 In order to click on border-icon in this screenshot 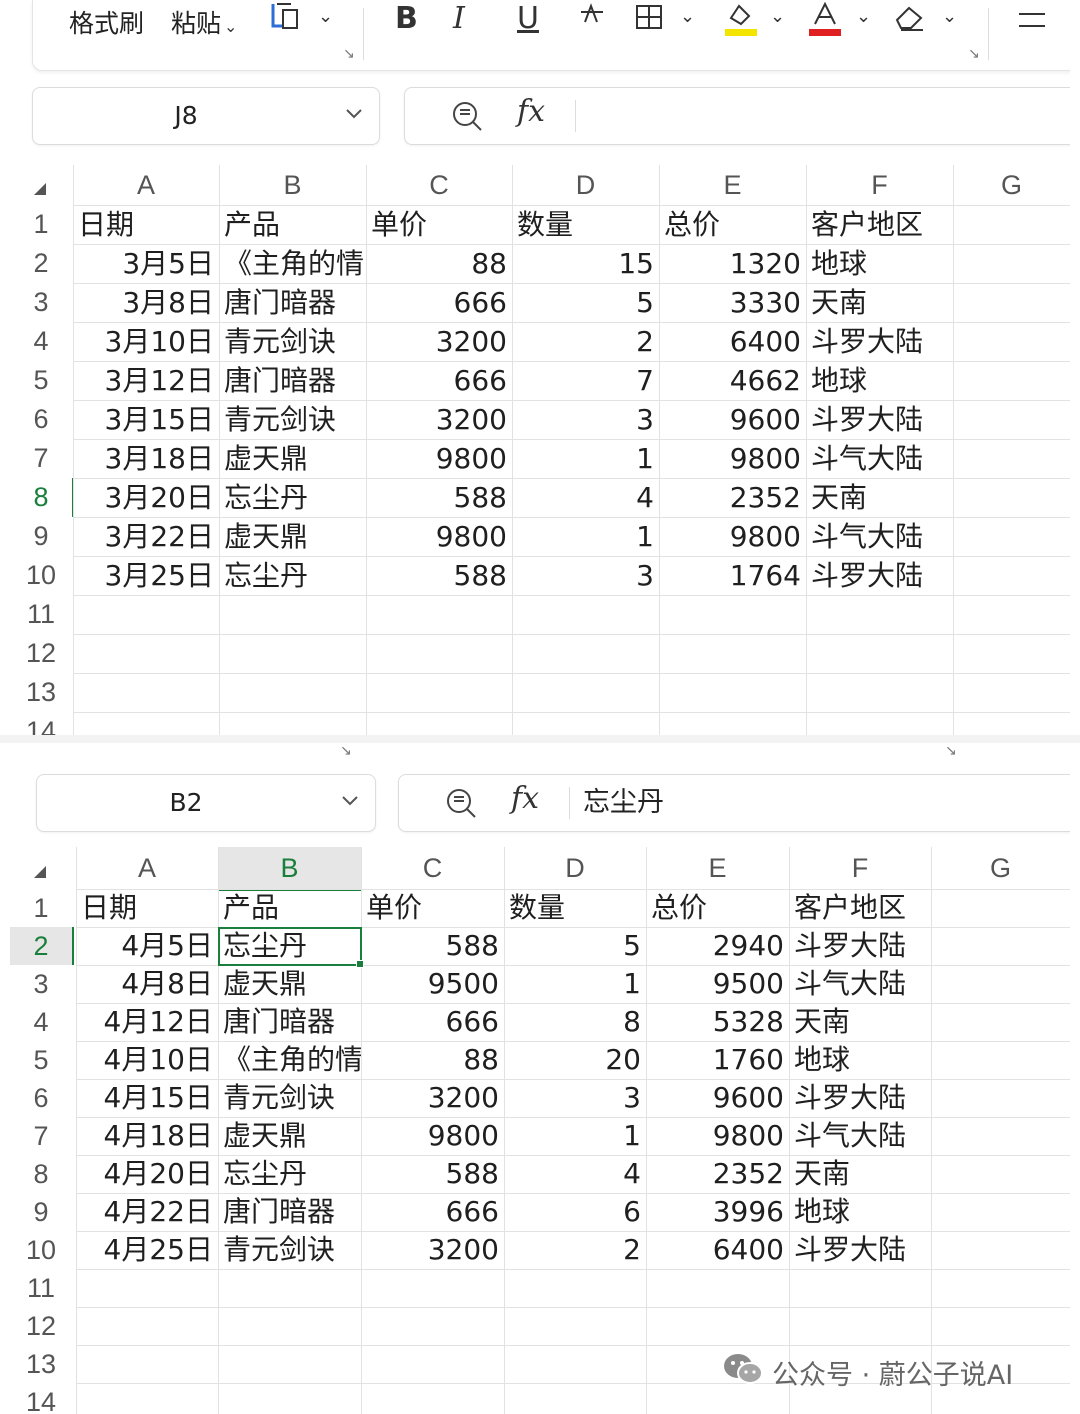, I will do `click(650, 22)`.